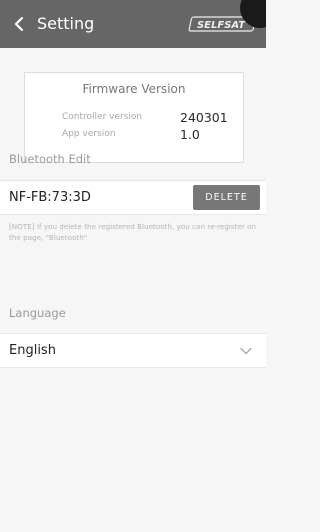 This screenshot has height=532, width=320. Describe the element at coordinates (134, 135) in the screenshot. I see `app-version-row: App version 1.0` at that location.